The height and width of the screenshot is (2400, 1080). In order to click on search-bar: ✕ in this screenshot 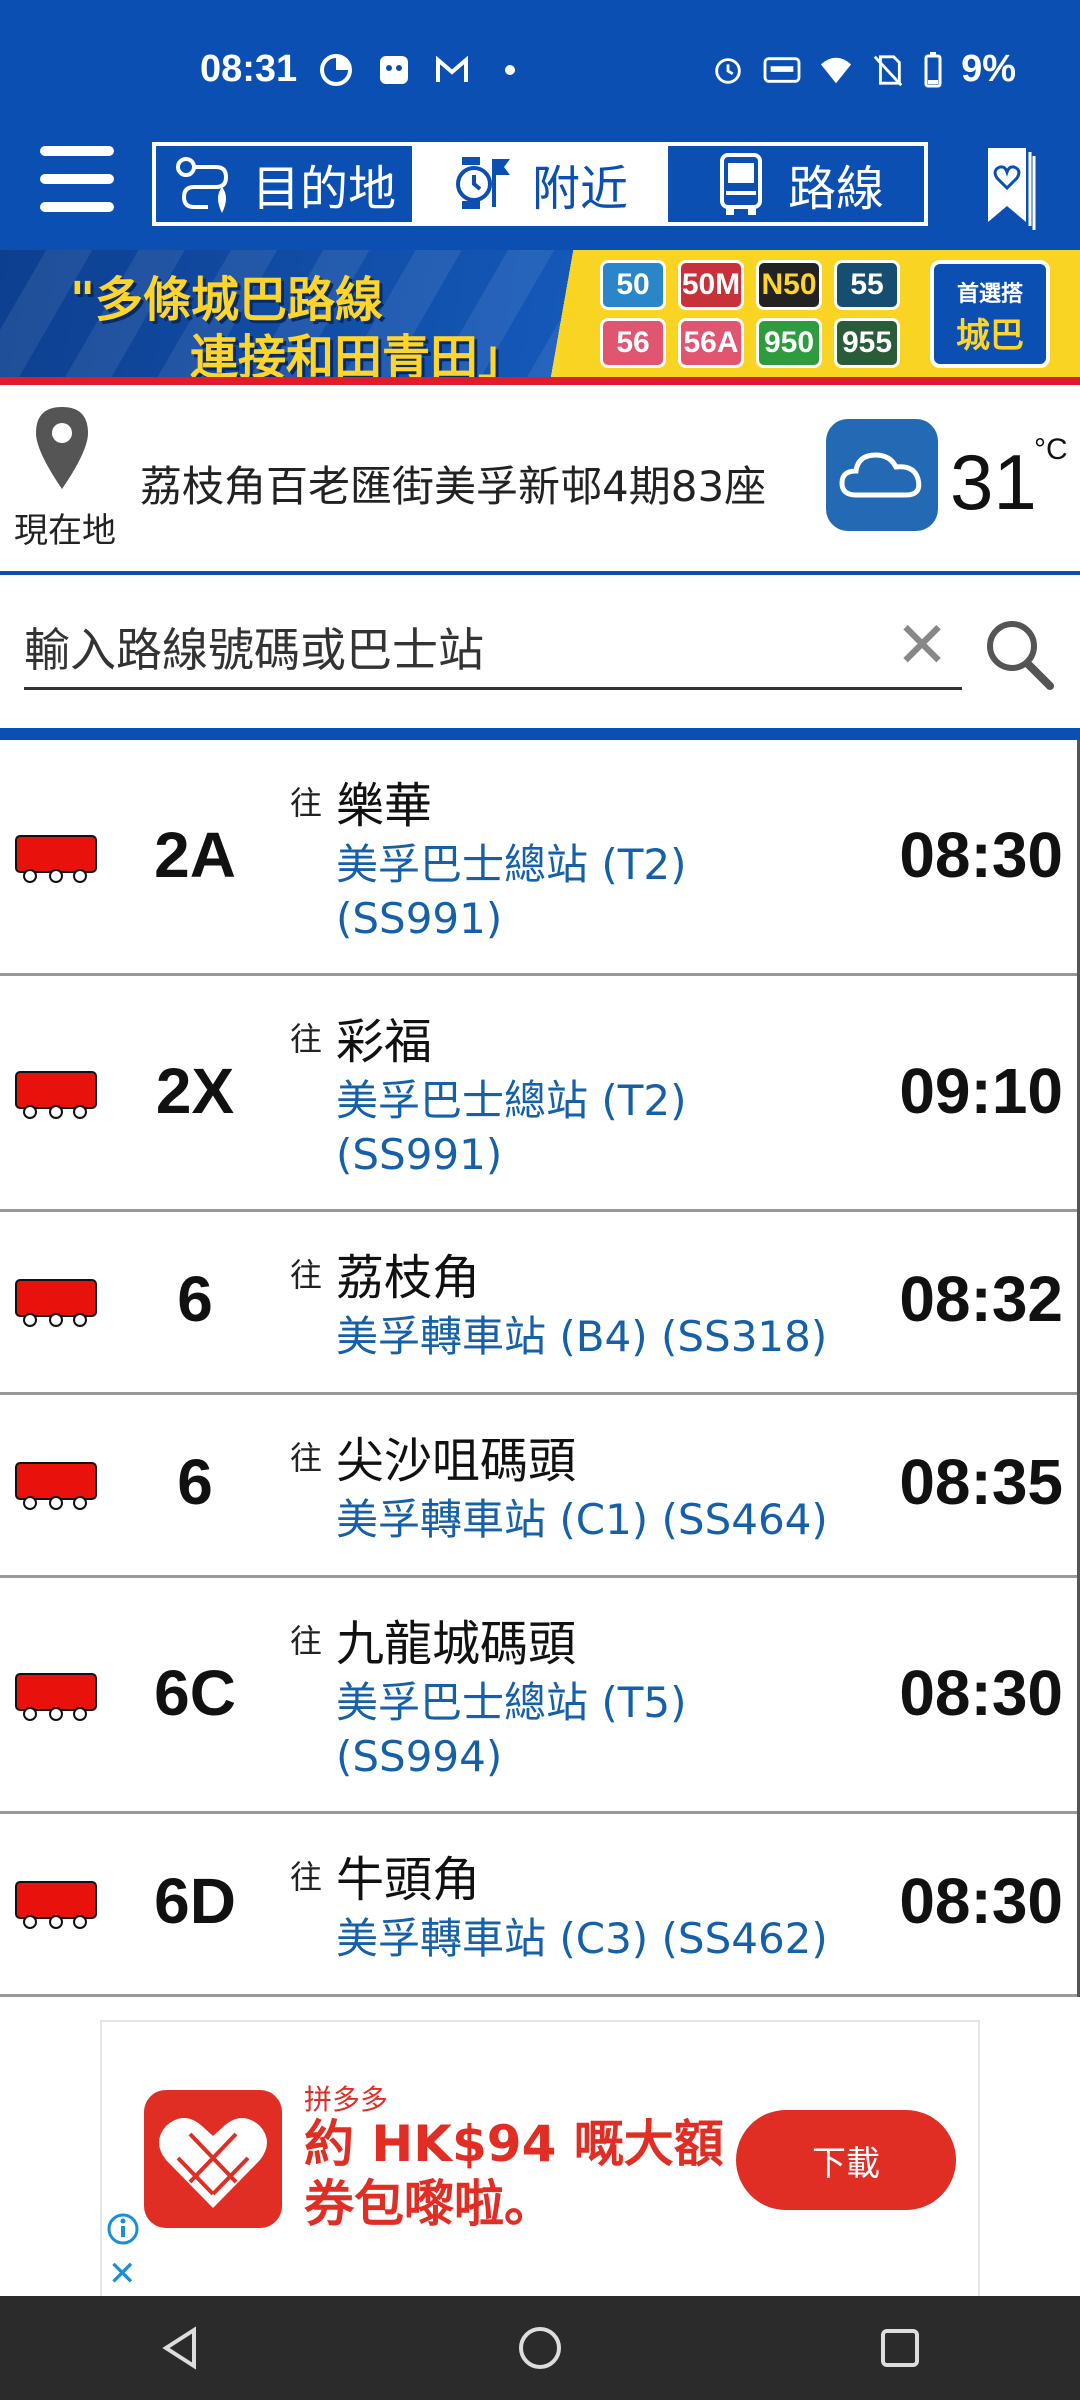, I will do `click(493, 650)`.